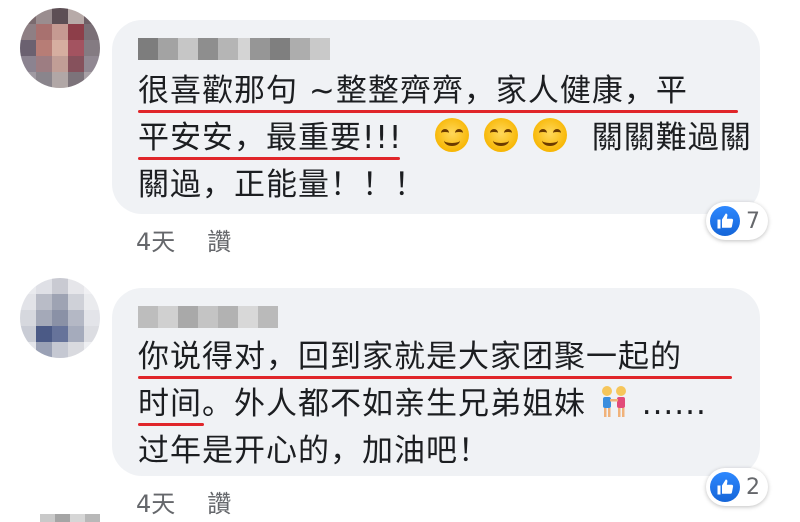 This screenshot has width=800, height=522. What do you see at coordinates (753, 487) in the screenshot?
I see `reaction-count: 2` at bounding box center [753, 487].